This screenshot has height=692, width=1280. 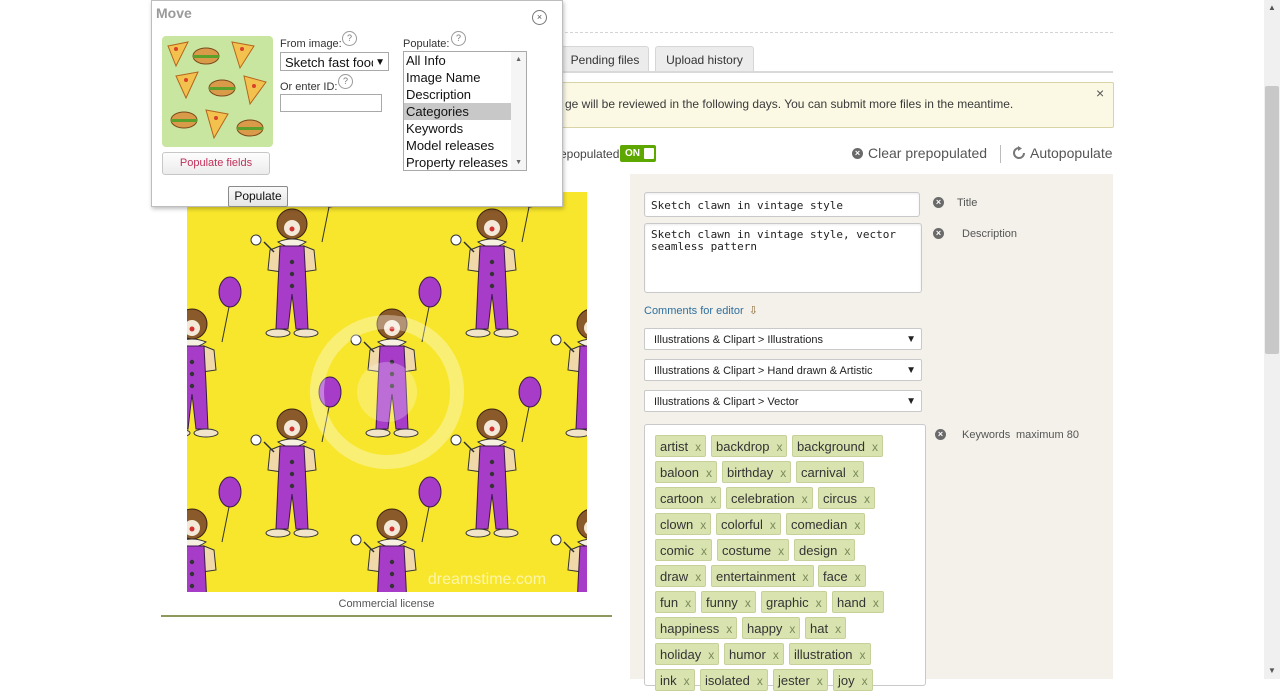 What do you see at coordinates (681, 446) in the screenshot?
I see `keyword-tag: artist x` at bounding box center [681, 446].